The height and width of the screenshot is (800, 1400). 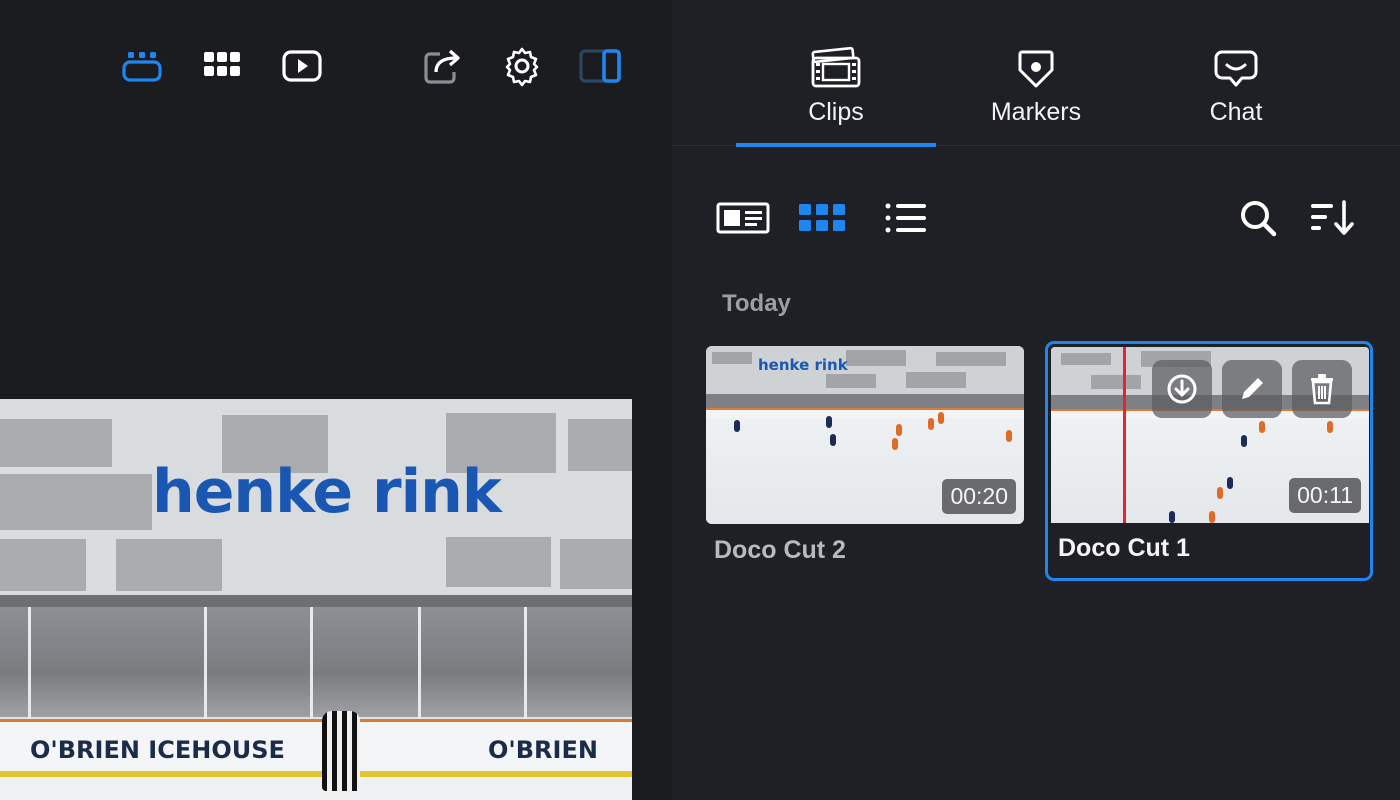 I want to click on card-view-icon, so click(x=743, y=218).